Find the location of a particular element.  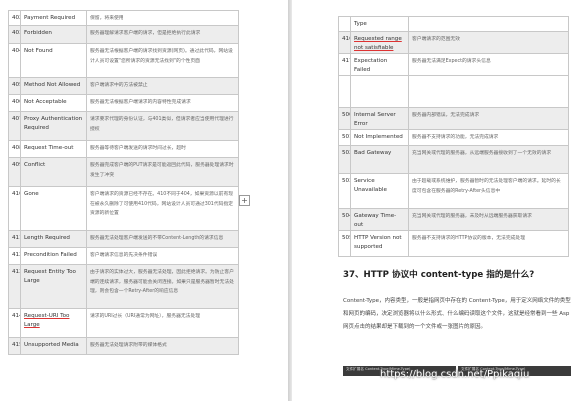

status-code-cell: 500 is located at coordinates (344, 118).